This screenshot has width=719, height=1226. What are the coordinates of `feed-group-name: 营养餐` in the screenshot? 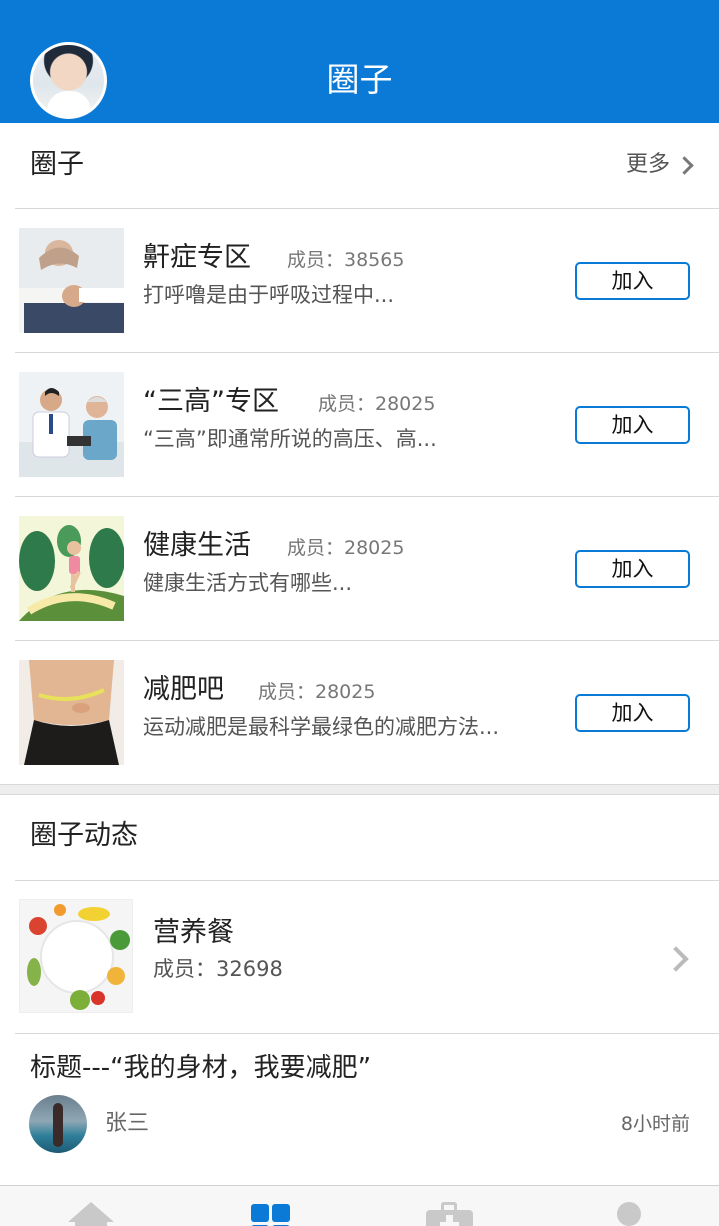 It's located at (193, 932).